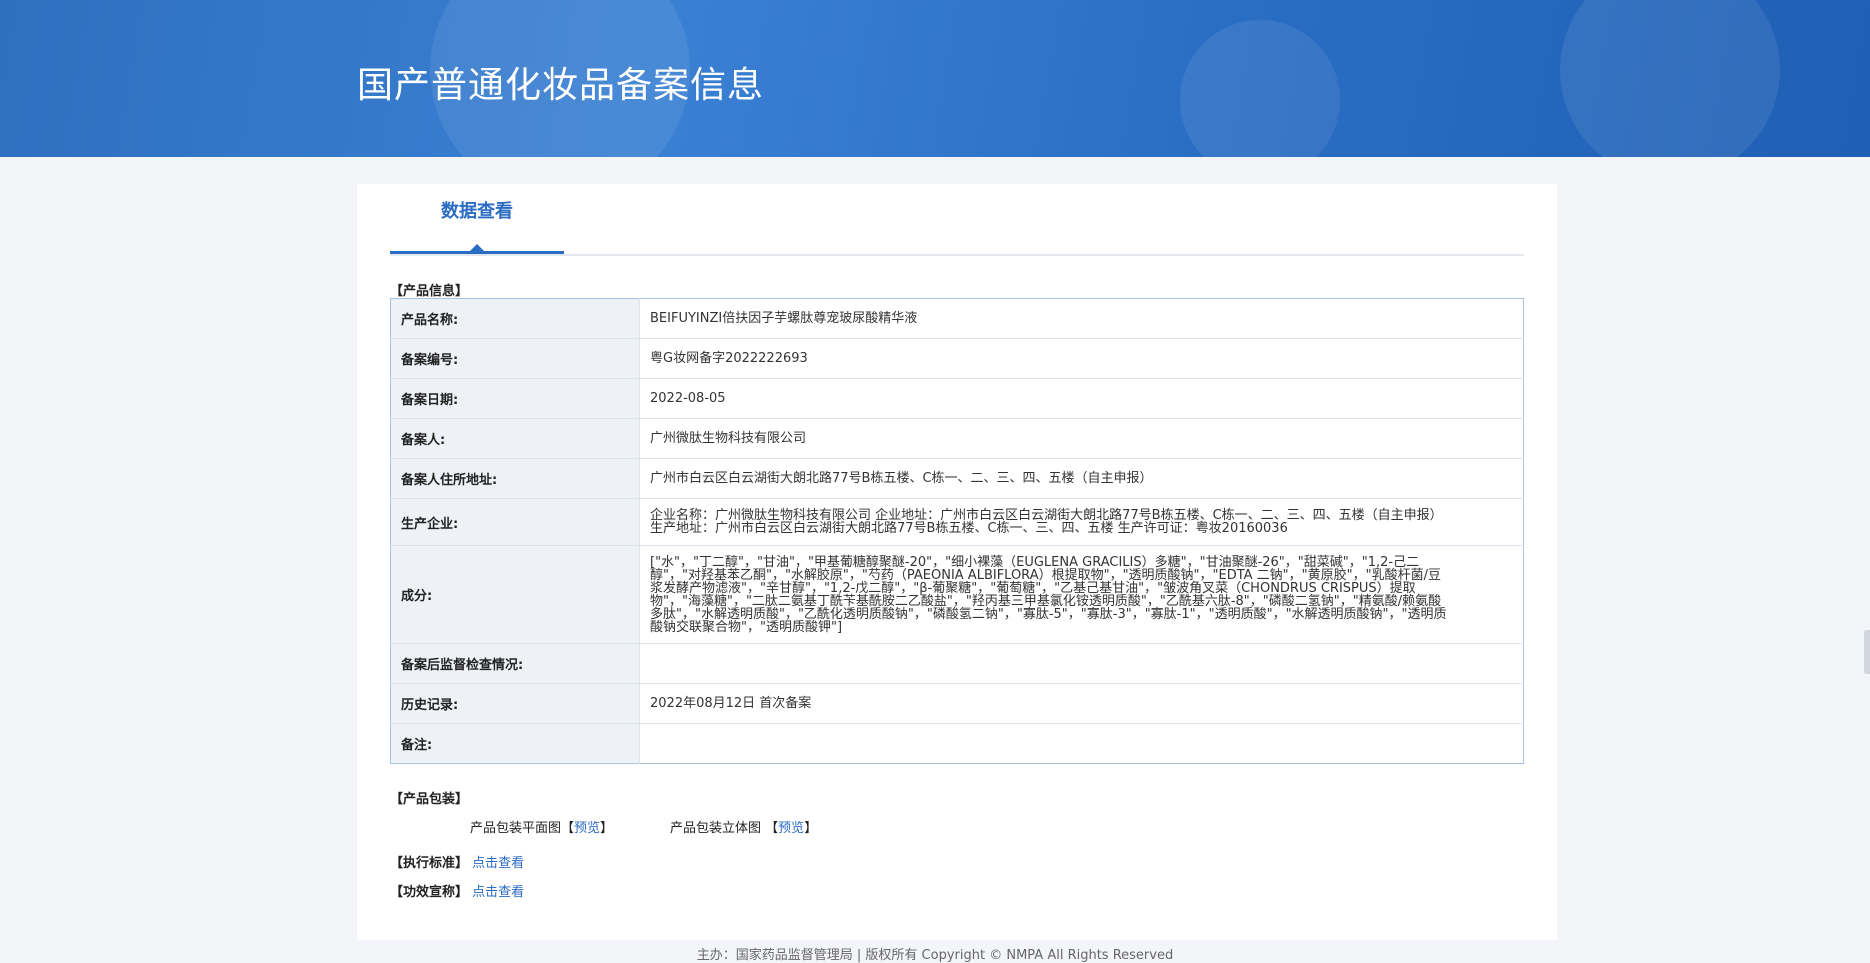 The height and width of the screenshot is (963, 1870). I want to click on tab-data-view: 数据查看, so click(477, 219).